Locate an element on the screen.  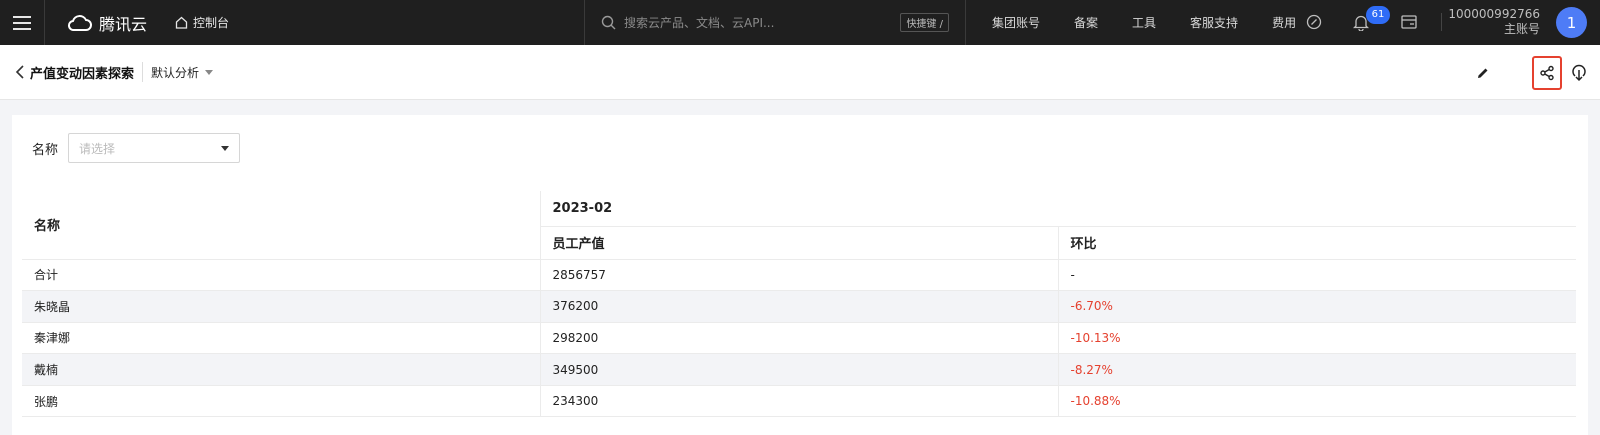
account-info: 100000992766 主账号 is located at coordinates (1494, 22).